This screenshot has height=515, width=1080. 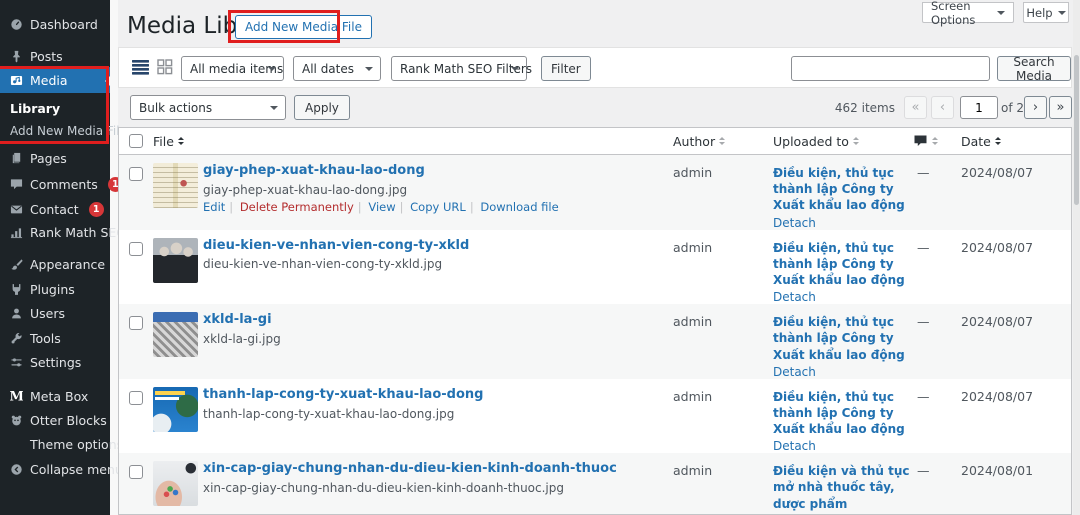 I want to click on search-input, so click(x=890, y=68).